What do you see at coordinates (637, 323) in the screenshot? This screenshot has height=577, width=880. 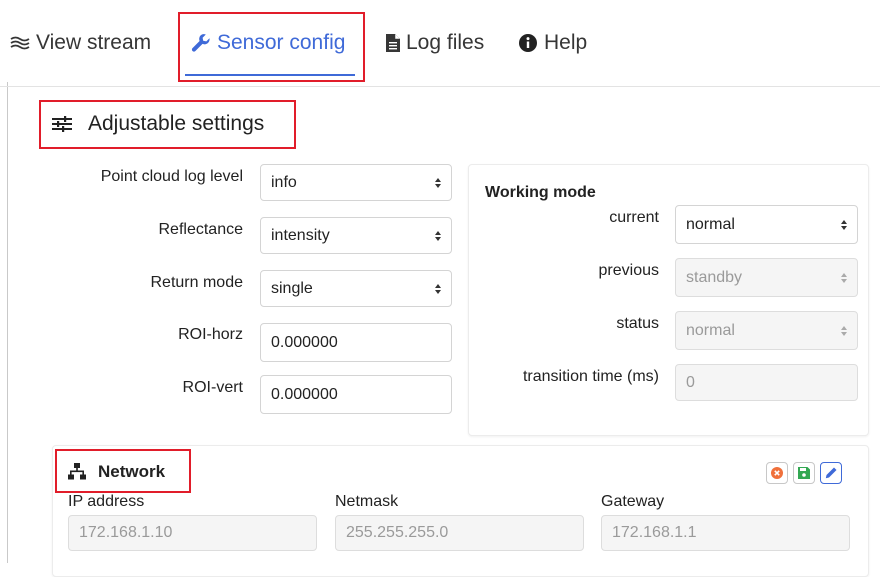 I see `status-label: status` at bounding box center [637, 323].